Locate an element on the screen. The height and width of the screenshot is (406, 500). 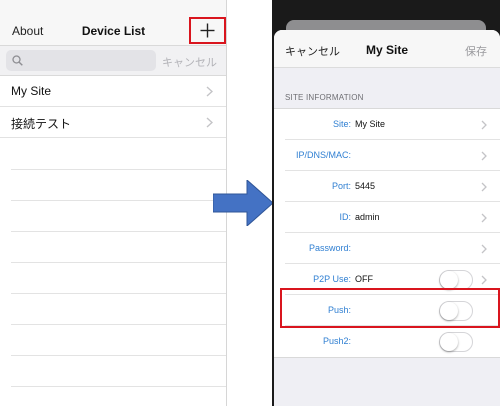
search-input is located at coordinates (88, 60).